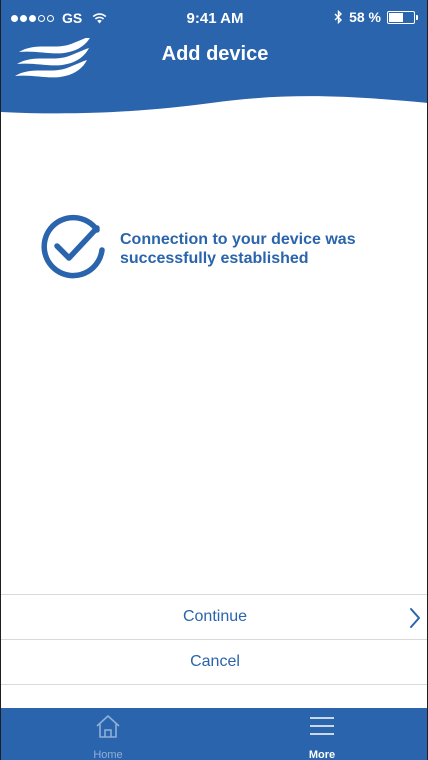 This screenshot has width=428, height=760. Describe the element at coordinates (214, 18) in the screenshot. I see `status-bar: GS 9:41 AM 58 %` at that location.